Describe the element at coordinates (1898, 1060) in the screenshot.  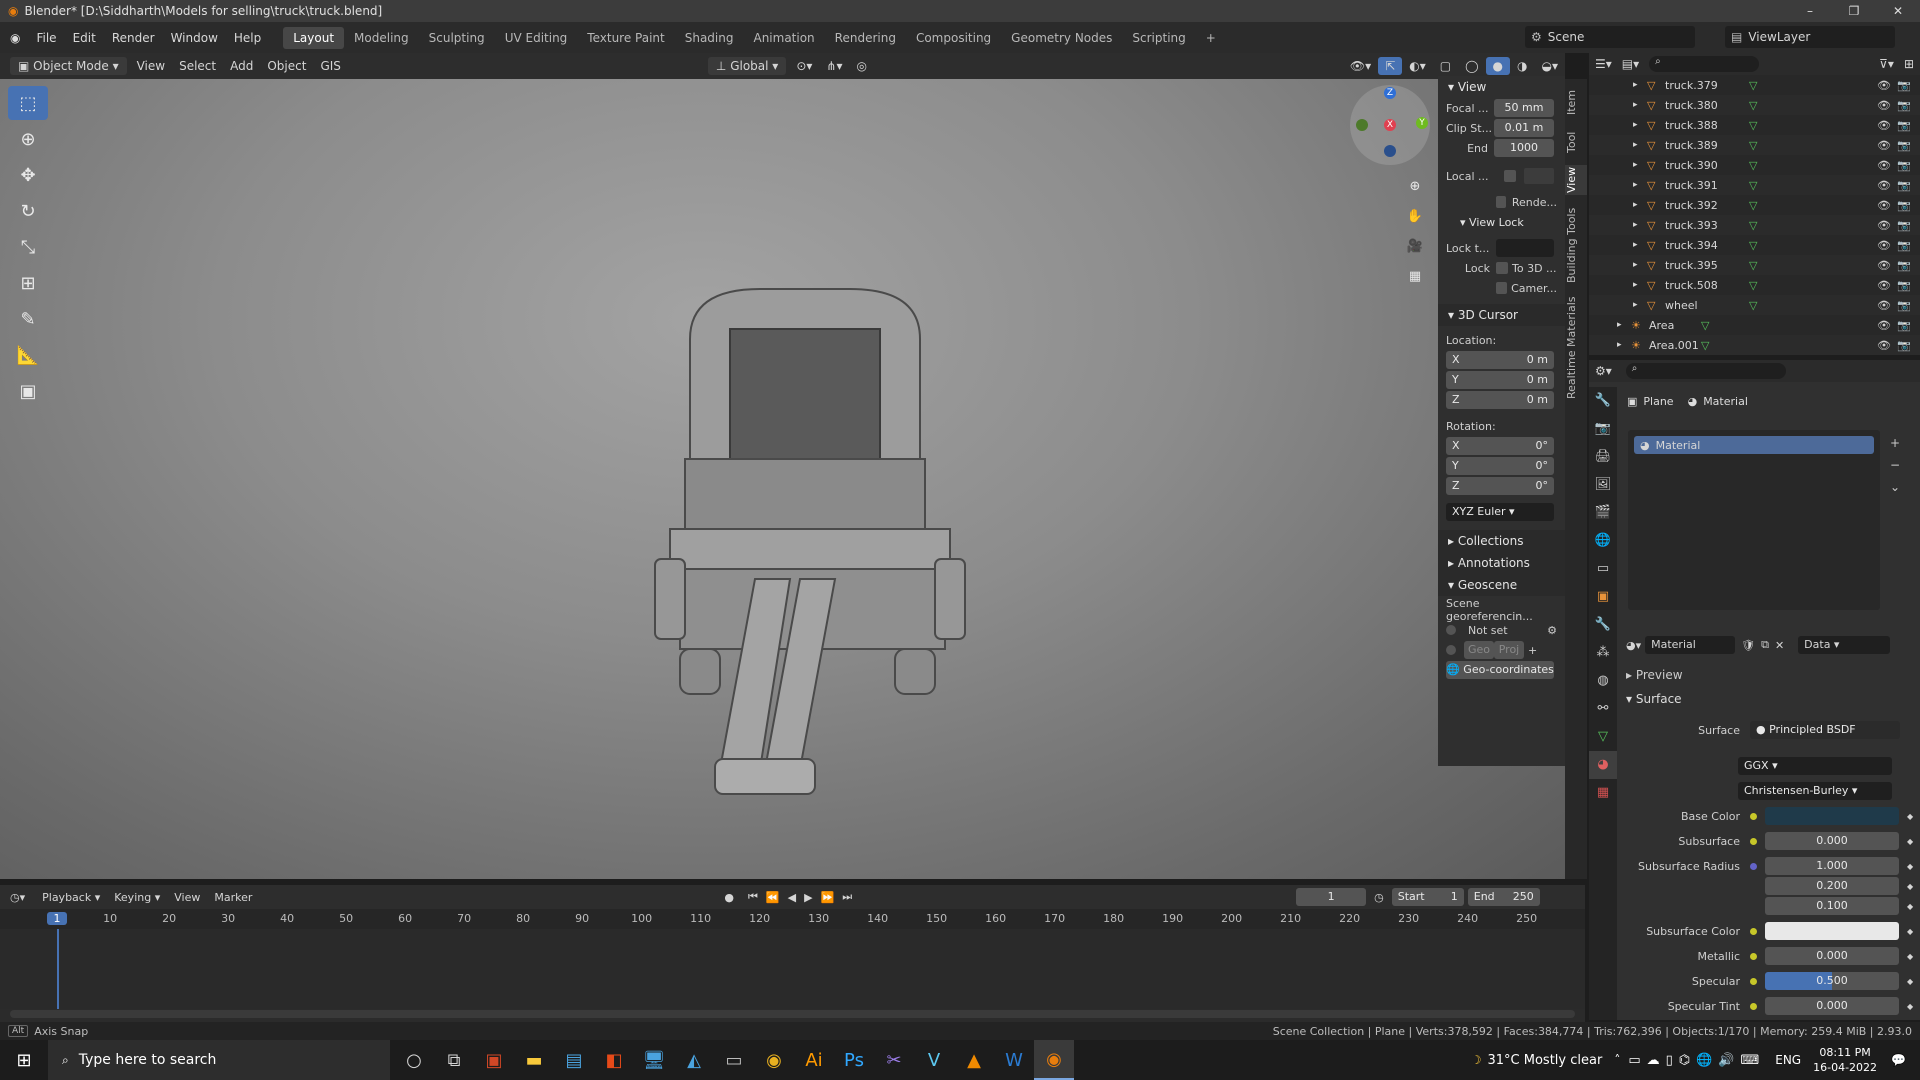
I see `notification-icon: 💬` at that location.